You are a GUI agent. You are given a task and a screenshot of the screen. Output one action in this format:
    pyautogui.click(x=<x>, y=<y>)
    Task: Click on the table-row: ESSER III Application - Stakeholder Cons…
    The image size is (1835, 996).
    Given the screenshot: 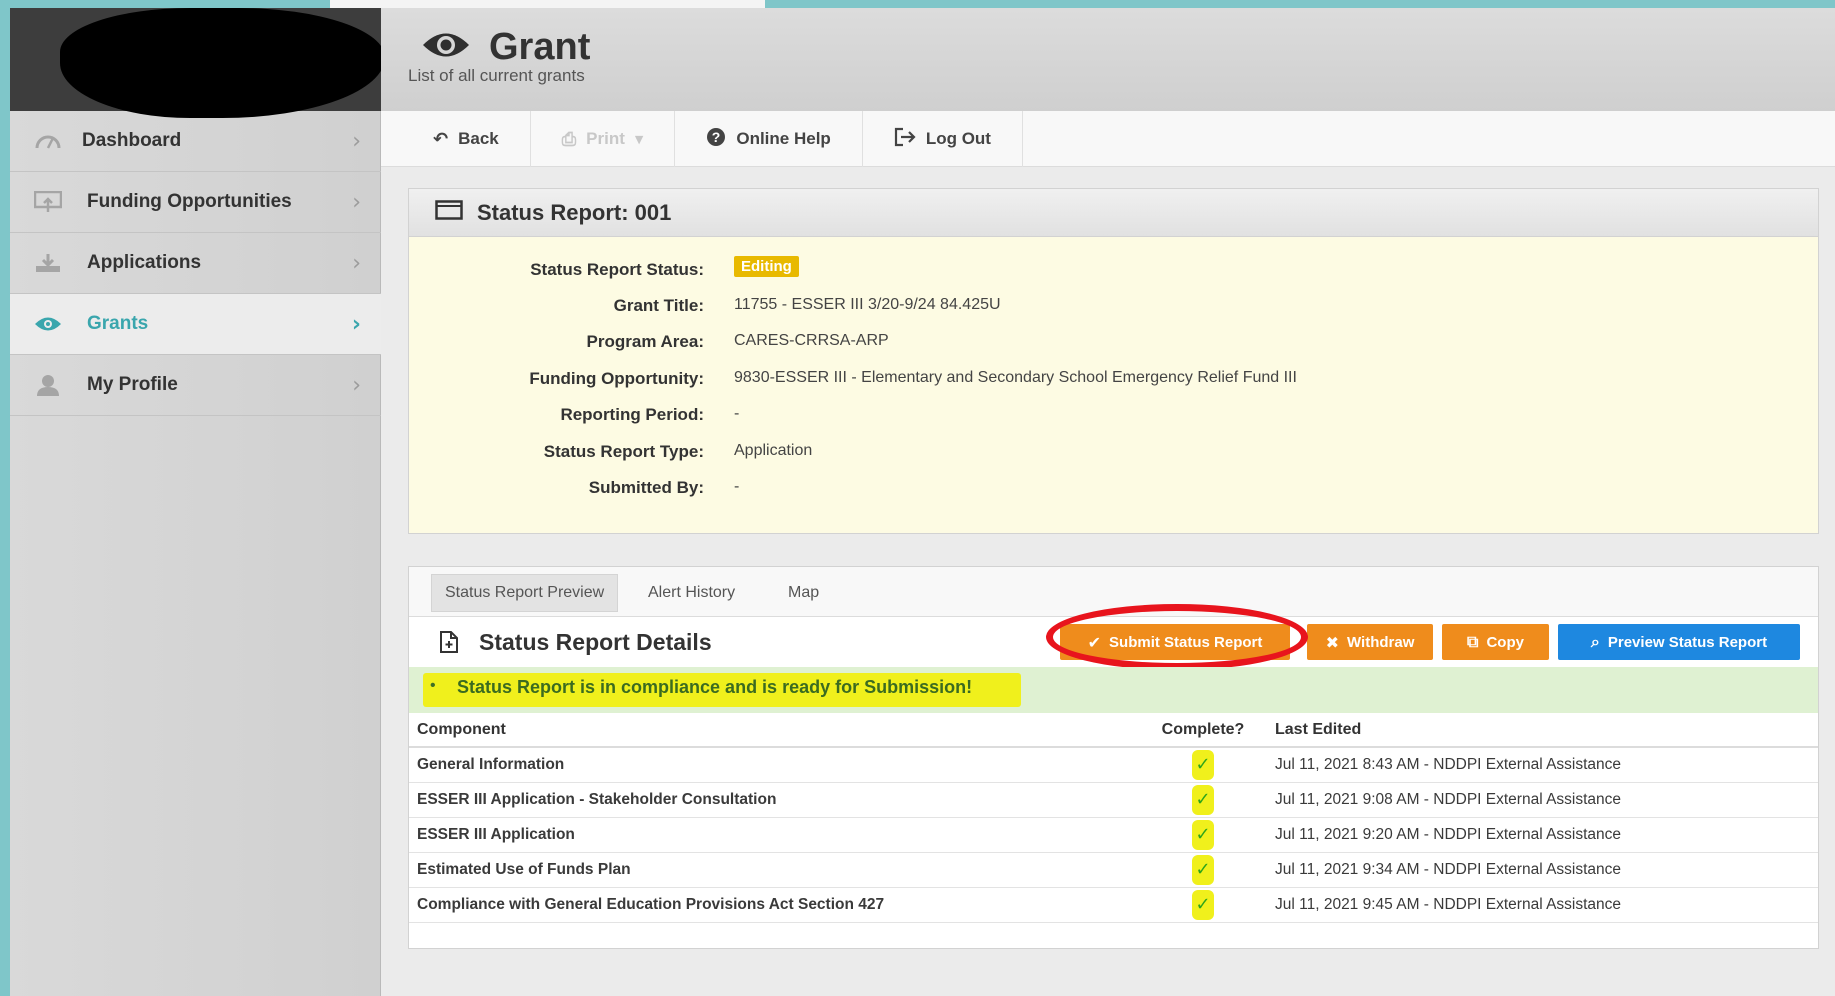 What is the action you would take?
    pyautogui.click(x=1113, y=800)
    